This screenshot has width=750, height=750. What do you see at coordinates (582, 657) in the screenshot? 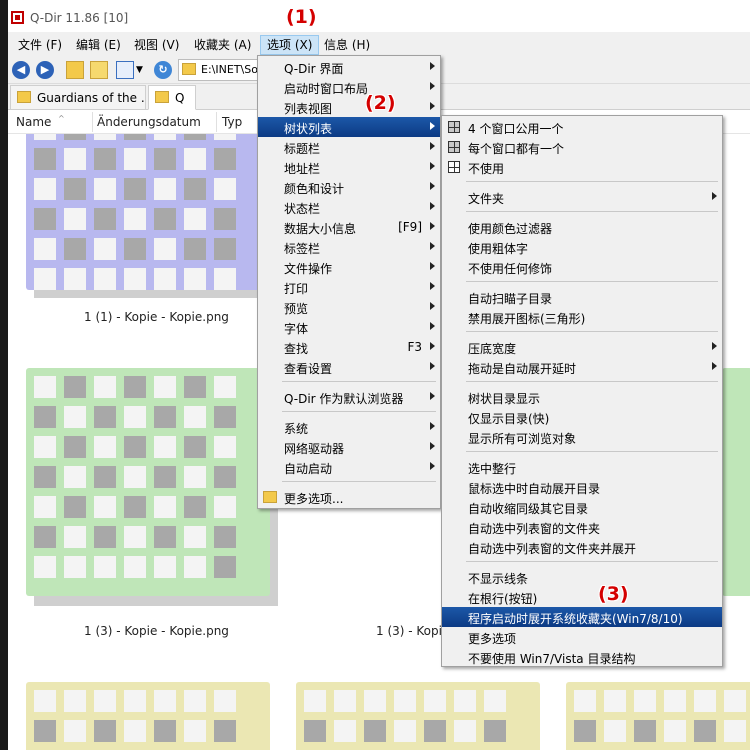
I see `submenu-item-no-win7-structure: 不要使用 Win7/Vista 目录结构` at bounding box center [582, 657].